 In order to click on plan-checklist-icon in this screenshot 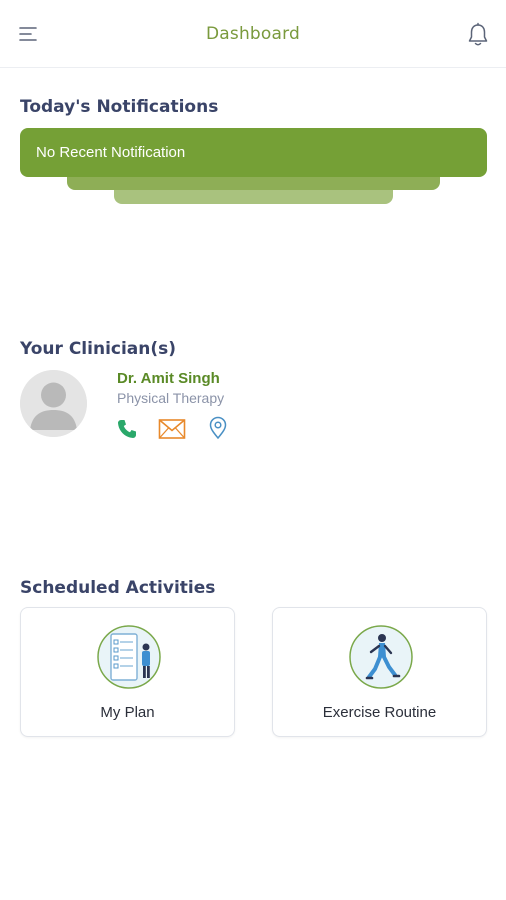, I will do `click(129, 657)`.